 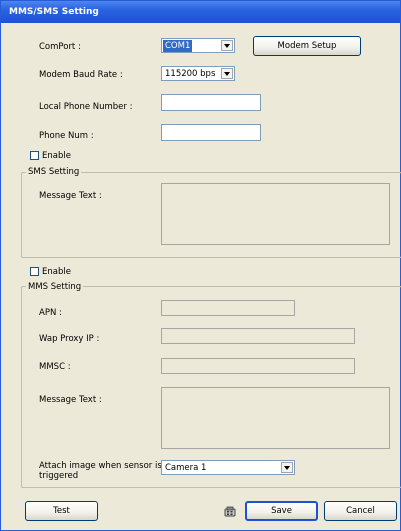 What do you see at coordinates (59, 476) in the screenshot?
I see `attach-image-label-line2: triggered` at bounding box center [59, 476].